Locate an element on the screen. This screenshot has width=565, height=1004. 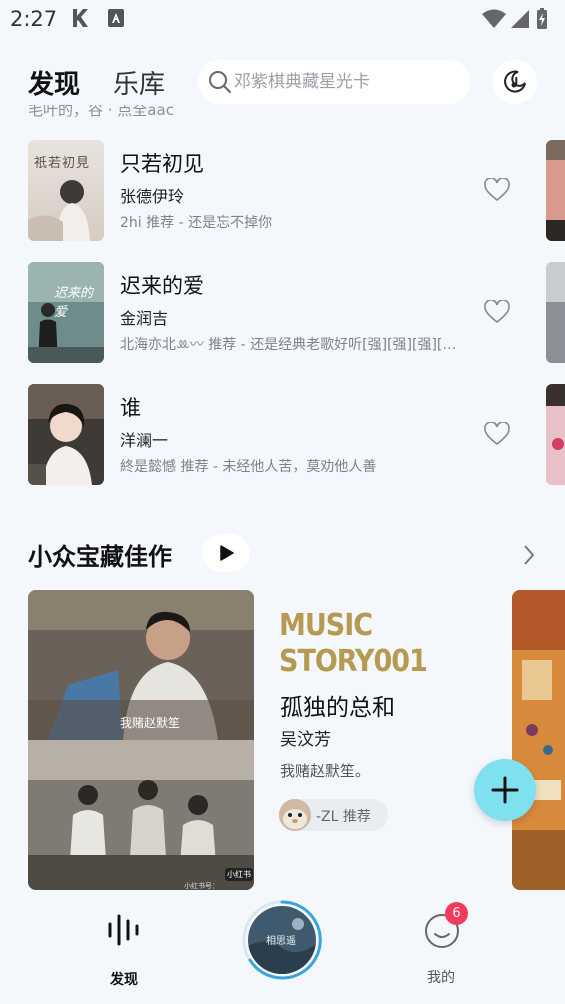
recognize-button is located at coordinates (515, 82).